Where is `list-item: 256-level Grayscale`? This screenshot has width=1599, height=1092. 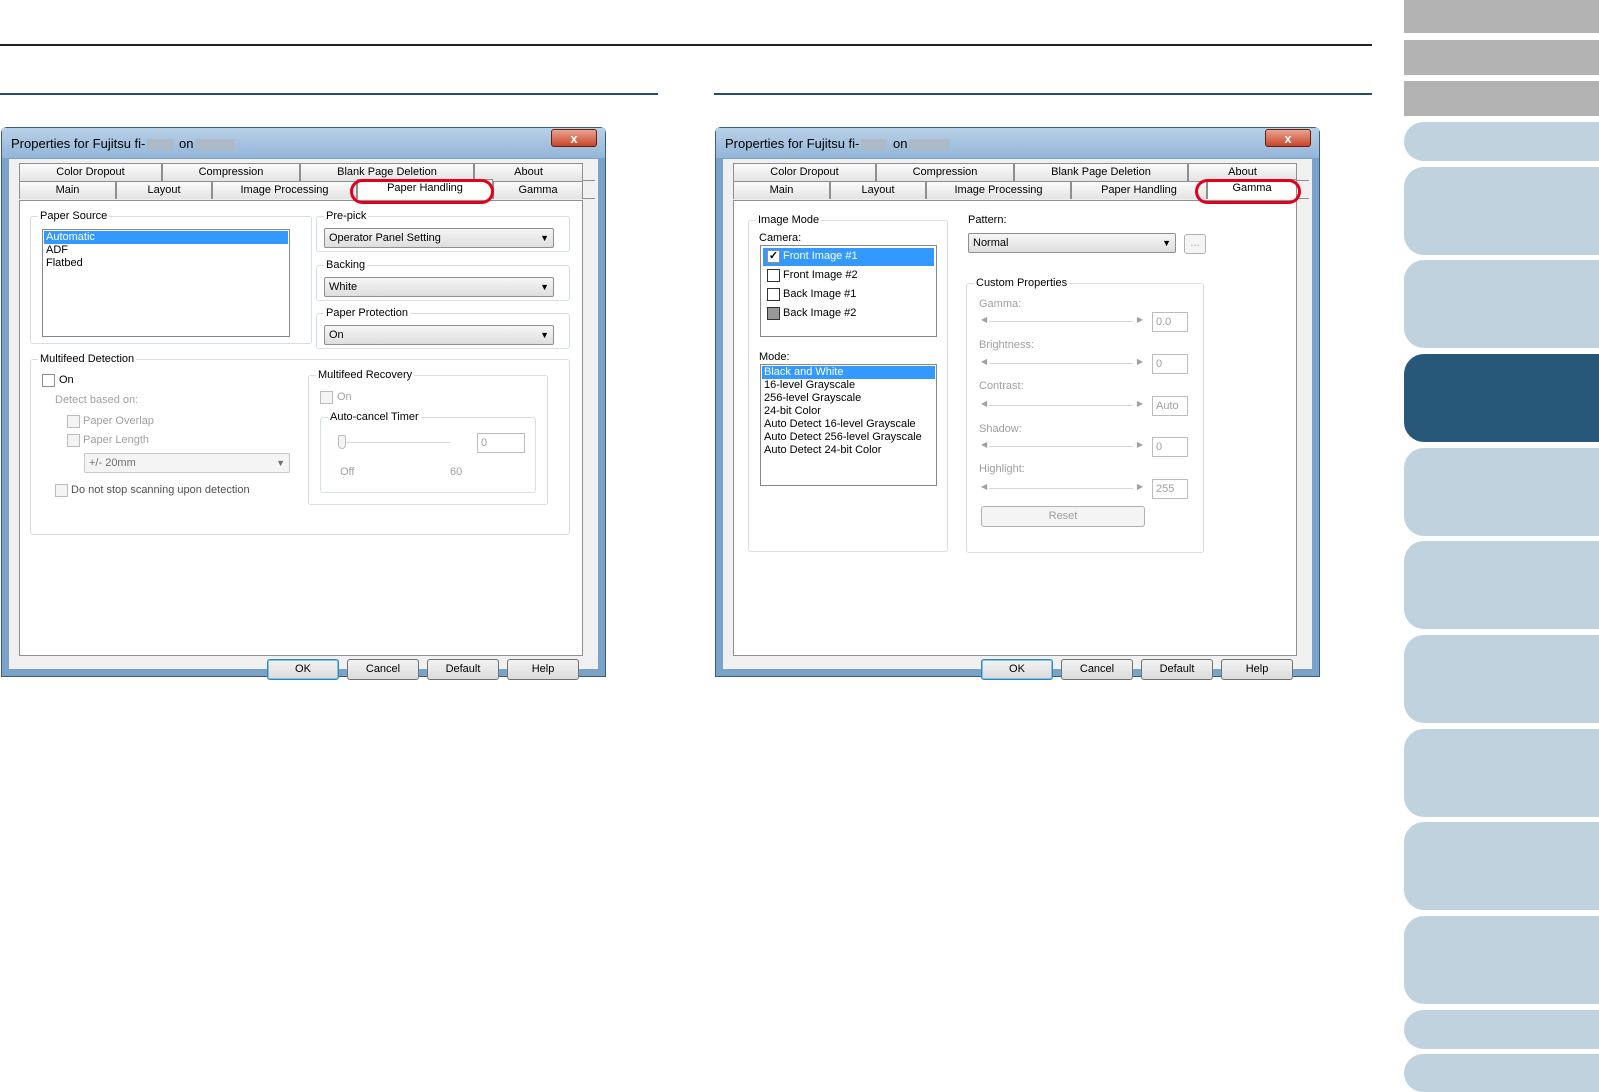 list-item: 256-level Grayscale is located at coordinates (848, 398).